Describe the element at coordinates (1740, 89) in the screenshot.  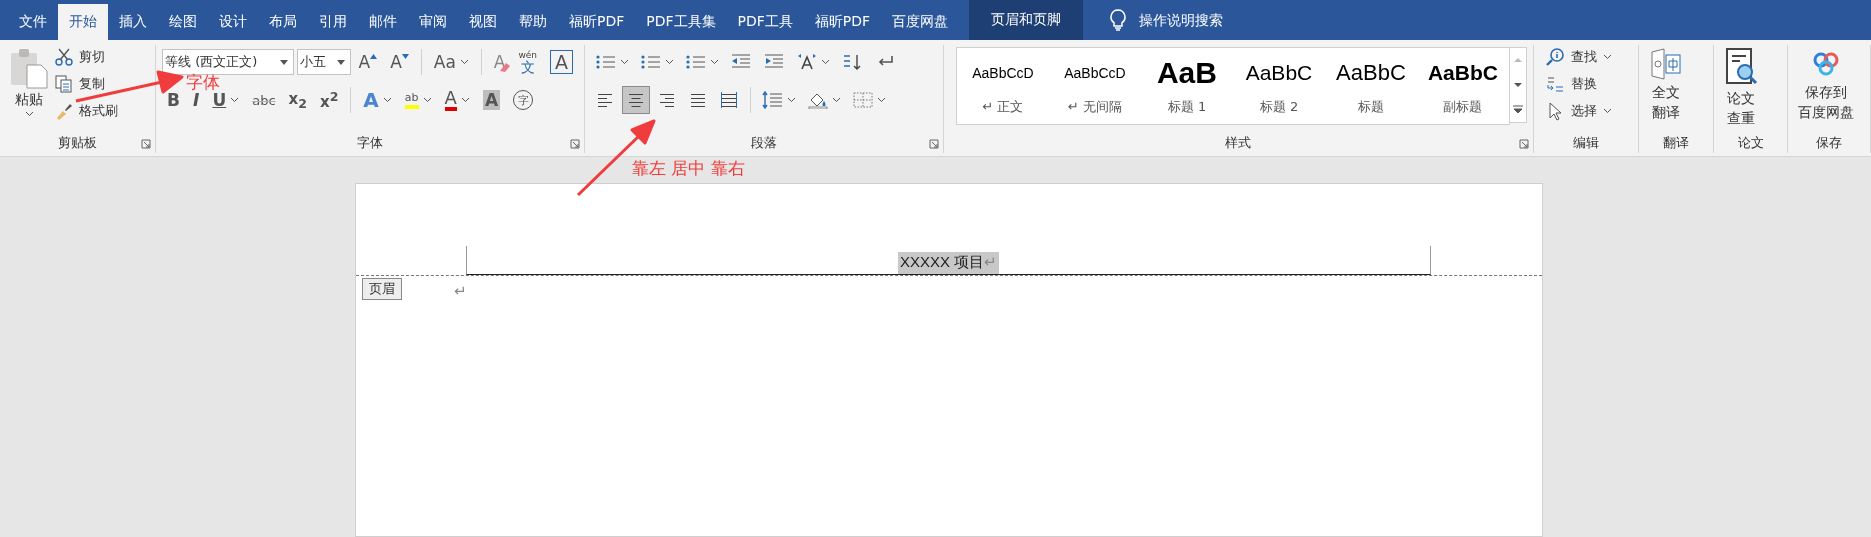
I see `thesis-button: 论文 查重` at that location.